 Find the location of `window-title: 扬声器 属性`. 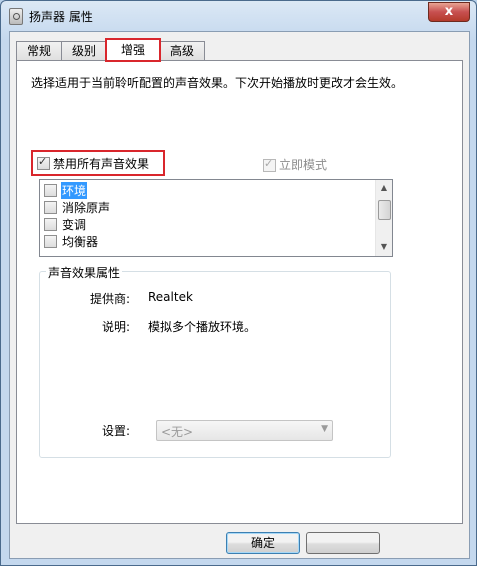

window-title: 扬声器 属性 is located at coordinates (61, 17).